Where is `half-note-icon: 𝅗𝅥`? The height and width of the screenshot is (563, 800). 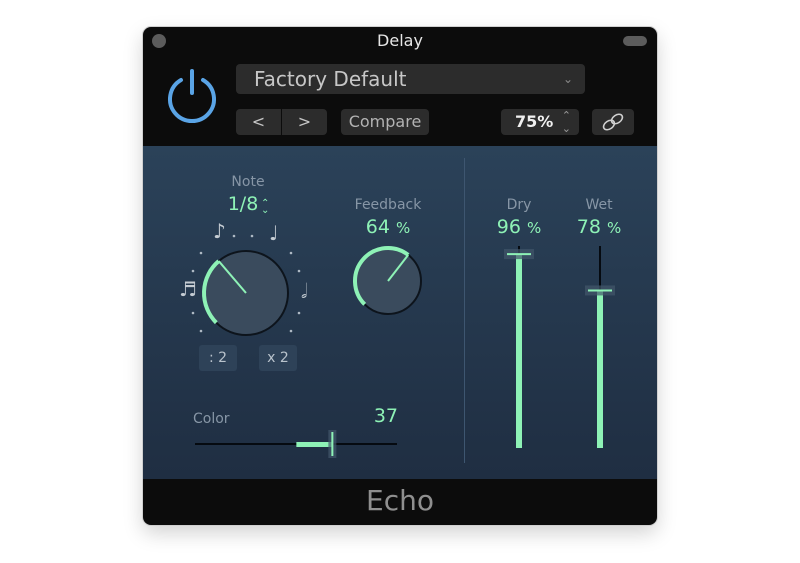
half-note-icon: 𝅗𝅥 is located at coordinates (304, 291).